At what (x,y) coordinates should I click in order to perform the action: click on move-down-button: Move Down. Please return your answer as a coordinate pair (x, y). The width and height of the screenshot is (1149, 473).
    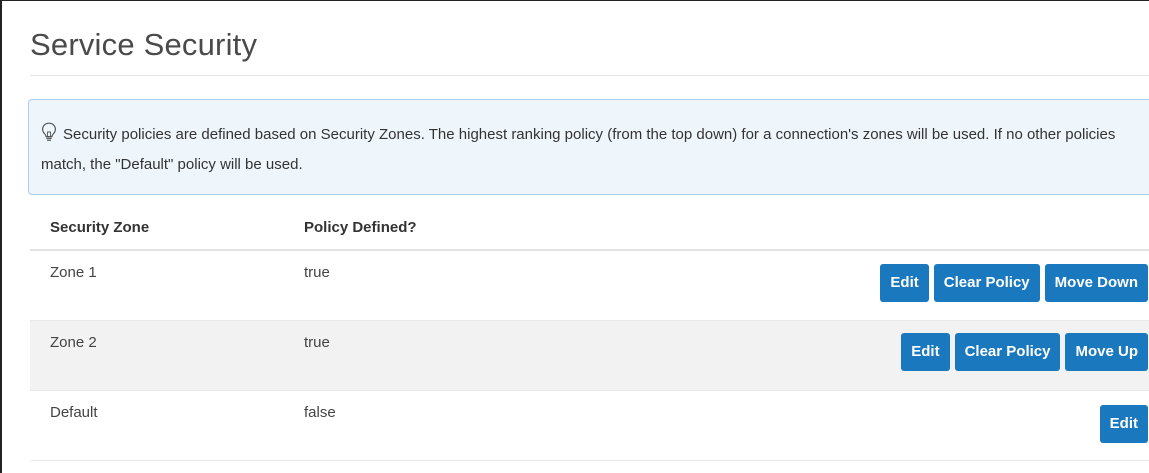
    Looking at the image, I should click on (1096, 283).